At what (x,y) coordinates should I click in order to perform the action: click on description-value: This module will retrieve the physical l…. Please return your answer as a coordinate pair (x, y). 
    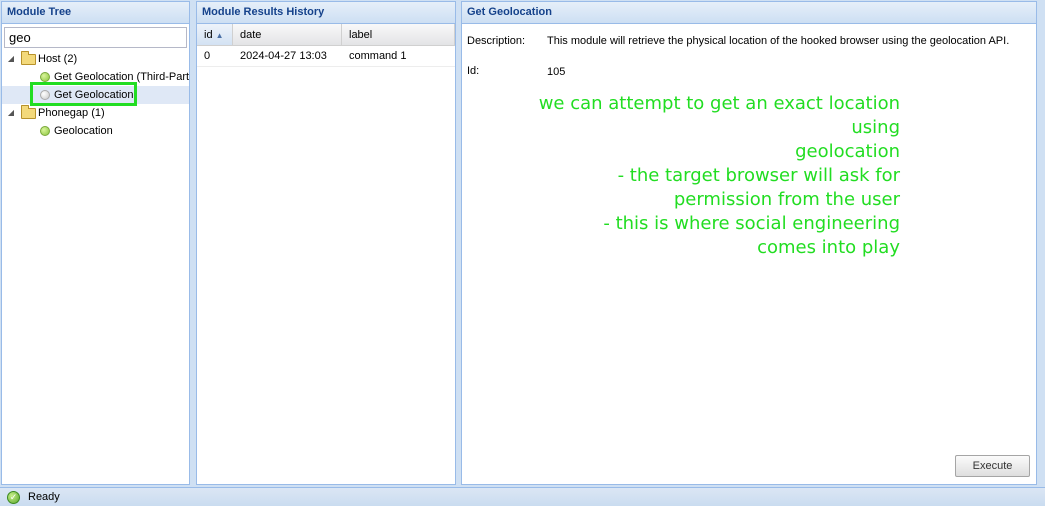
    Looking at the image, I should click on (778, 41).